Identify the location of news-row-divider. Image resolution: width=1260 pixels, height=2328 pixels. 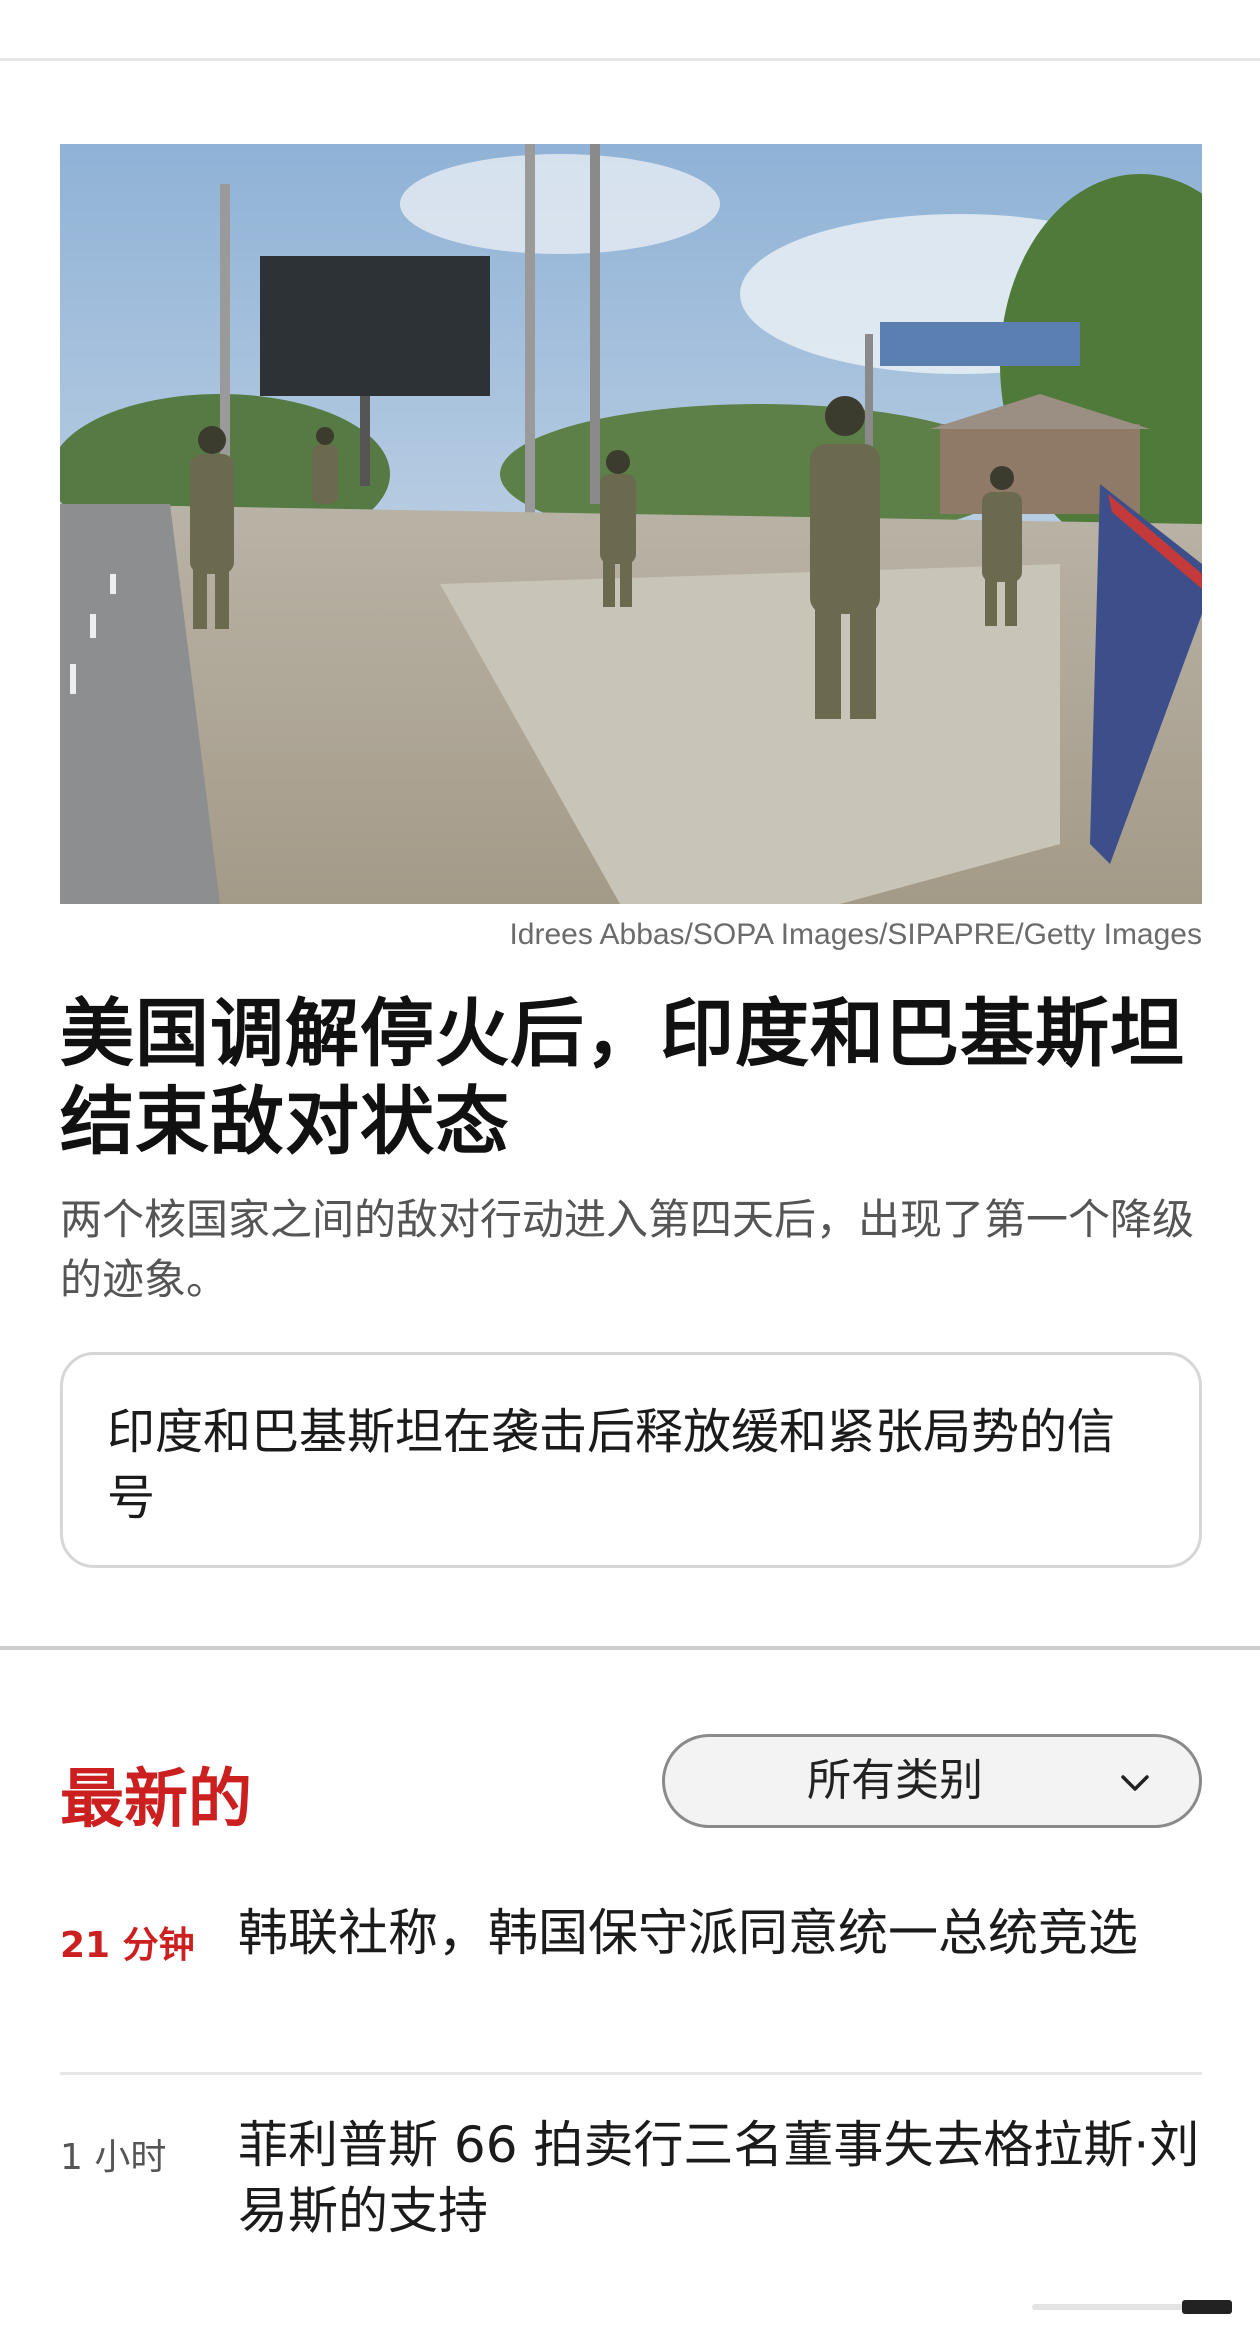
(631, 2073).